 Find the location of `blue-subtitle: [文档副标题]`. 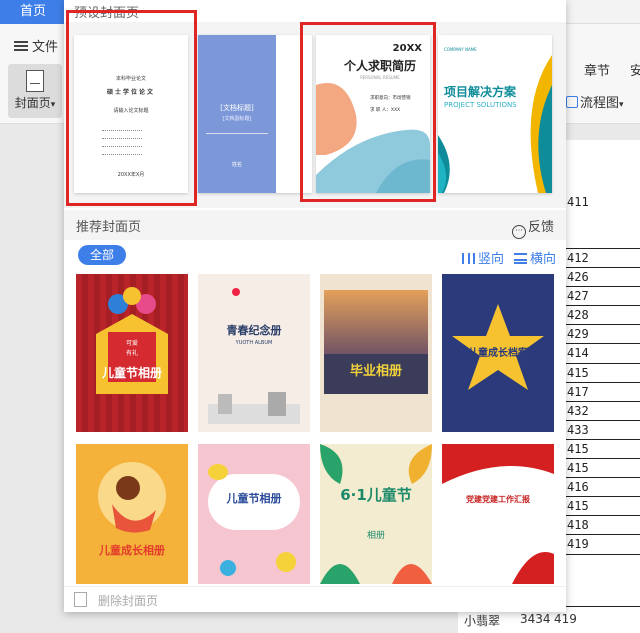

blue-subtitle: [文档副标题] is located at coordinates (237, 119).